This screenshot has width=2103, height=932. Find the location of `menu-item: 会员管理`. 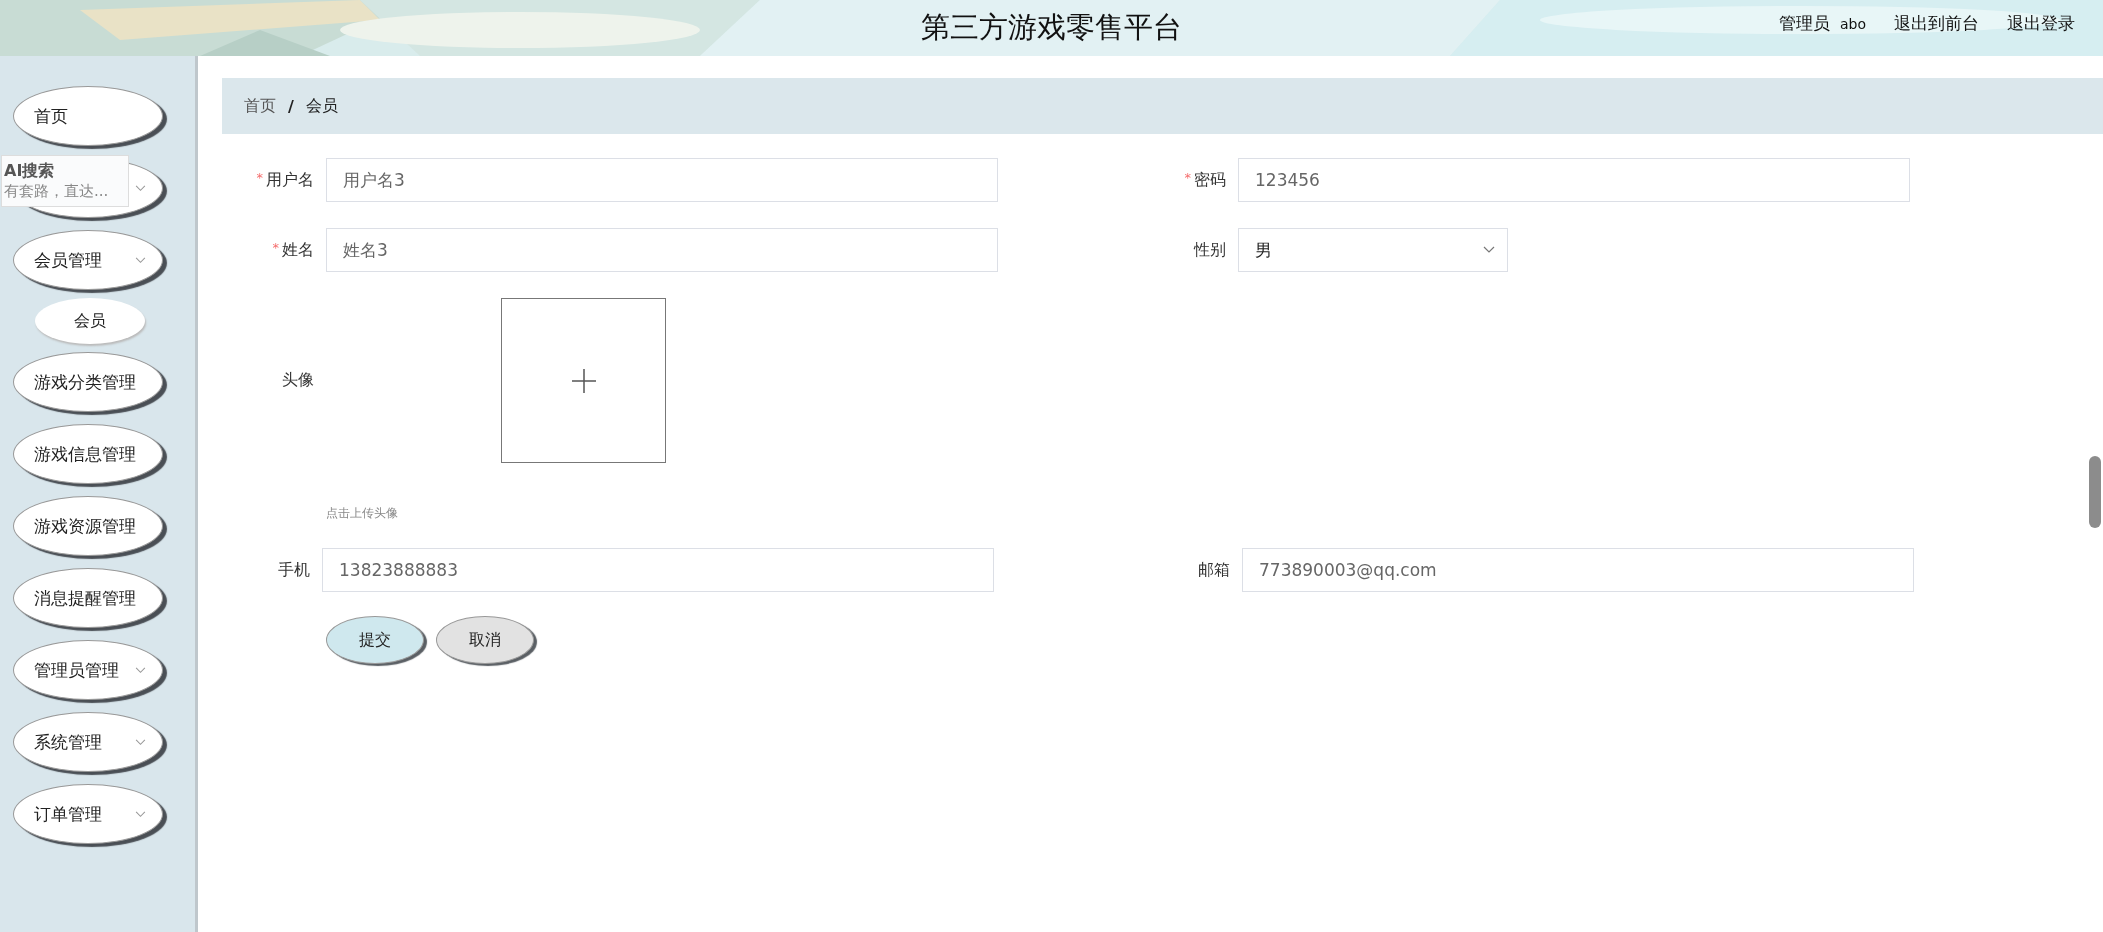

menu-item: 会员管理 is located at coordinates (88, 260).